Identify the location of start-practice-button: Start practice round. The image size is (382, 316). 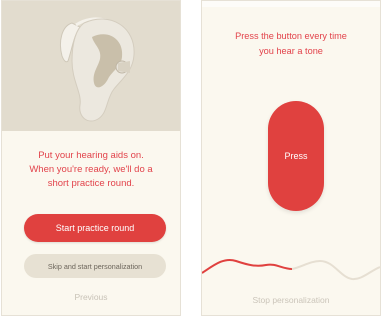
(95, 228).